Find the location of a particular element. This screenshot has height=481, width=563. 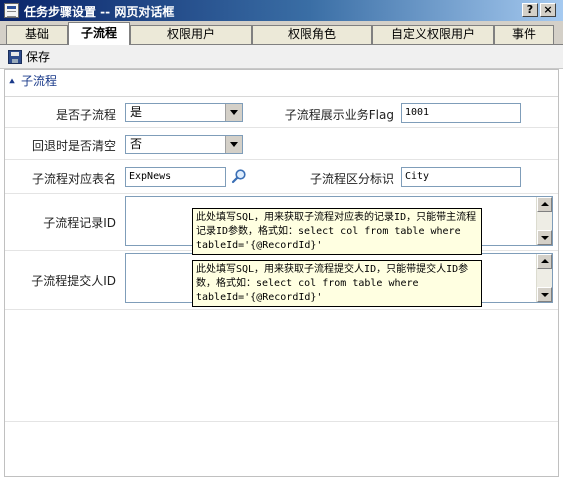

clear-on-back-value: 否 is located at coordinates (136, 144).